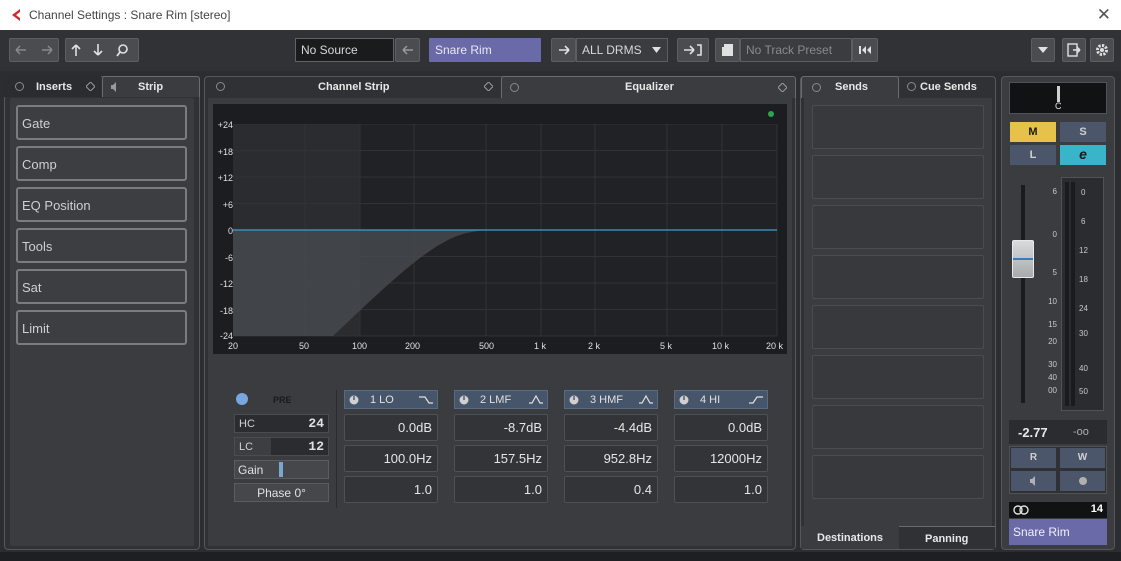  I want to click on band-4-header: 4 HI, so click(721, 399).